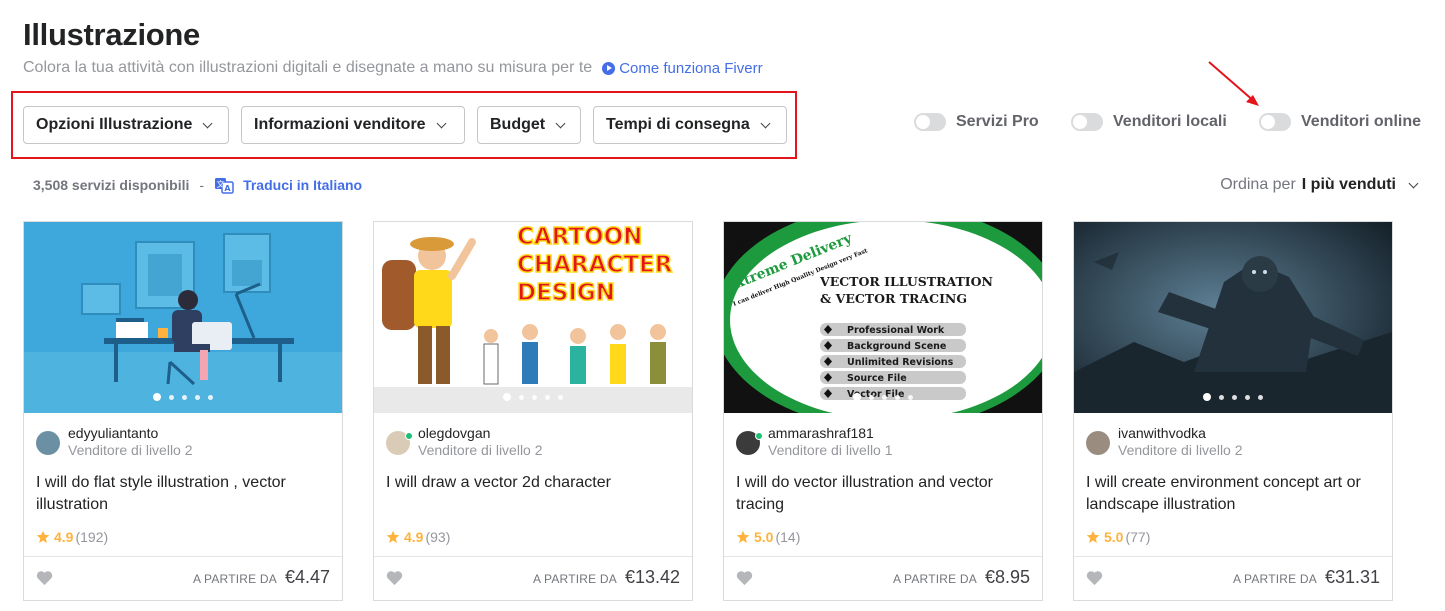 This screenshot has width=1445, height=611. I want to click on filter-budget: Budget, so click(529, 125).